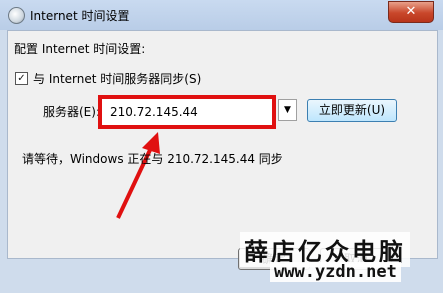  I want to click on sync-status-text: 请等待，Windows 正在与 210.72.145.44 同步, so click(152, 159).